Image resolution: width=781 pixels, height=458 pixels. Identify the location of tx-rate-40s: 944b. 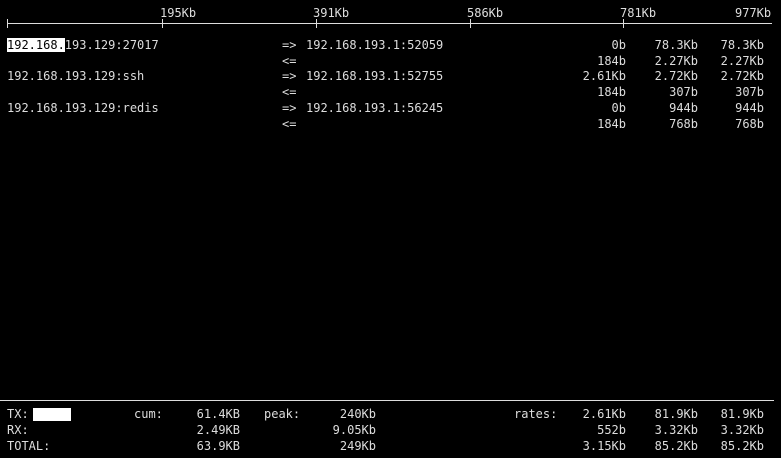
(749, 108).